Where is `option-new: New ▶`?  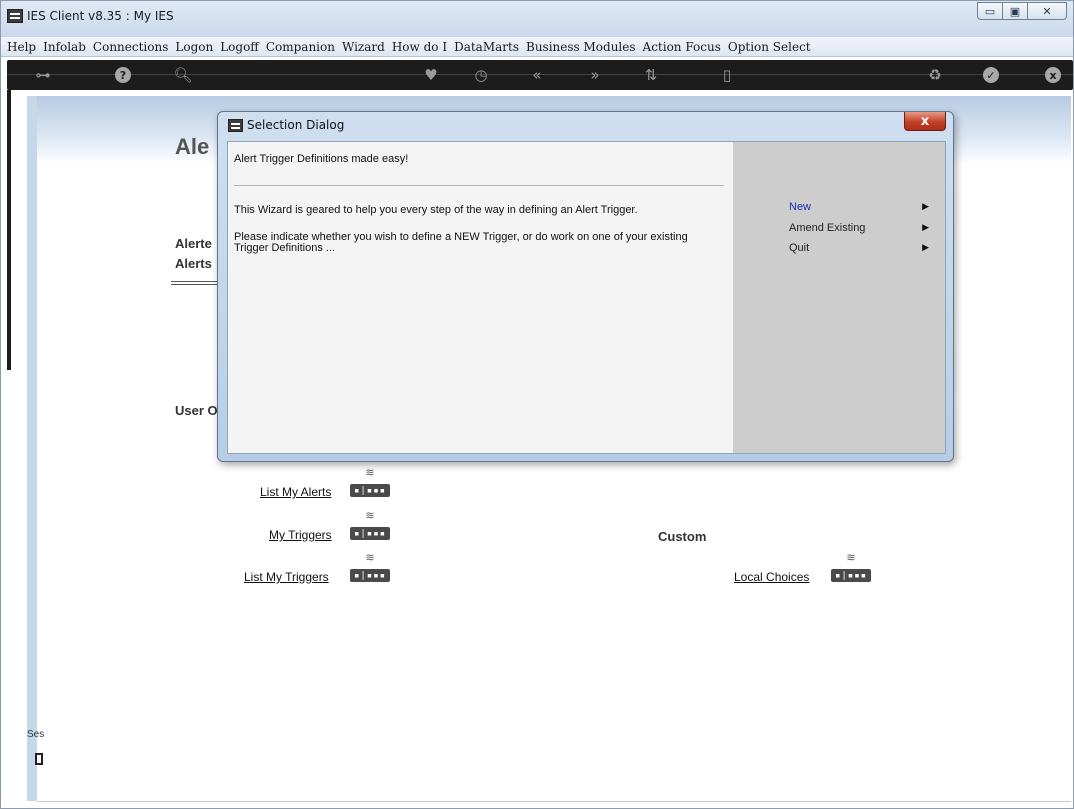 option-new: New ▶ is located at coordinates (859, 207).